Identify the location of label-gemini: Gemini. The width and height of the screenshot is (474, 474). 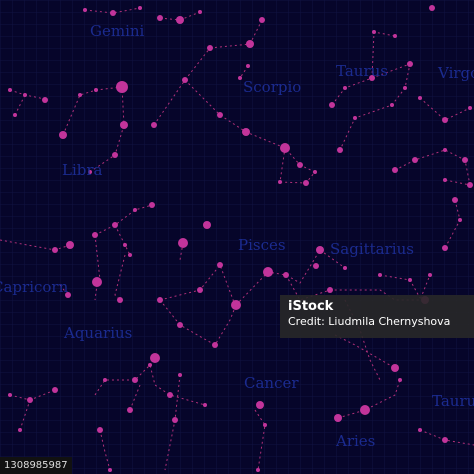
(117, 31).